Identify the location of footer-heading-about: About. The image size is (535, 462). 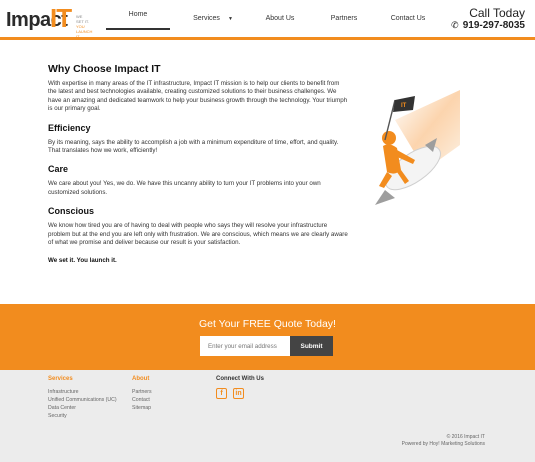
(142, 379).